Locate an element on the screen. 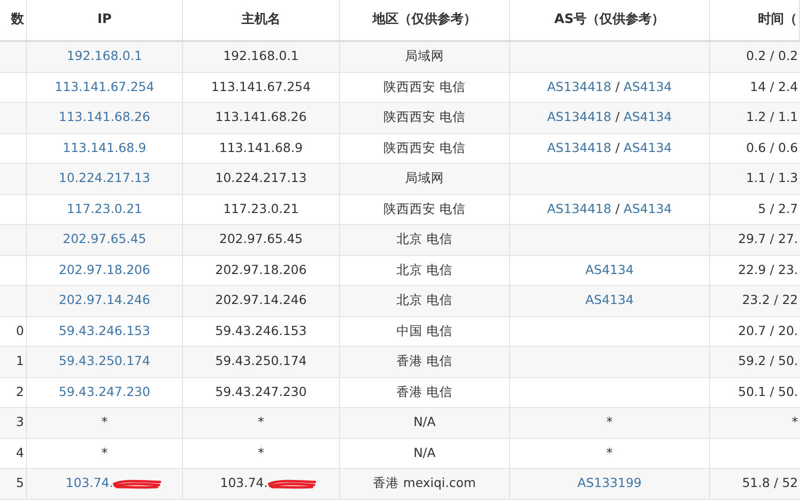 The height and width of the screenshot is (500, 800). ip-link: 113.141.68.26 is located at coordinates (104, 118).